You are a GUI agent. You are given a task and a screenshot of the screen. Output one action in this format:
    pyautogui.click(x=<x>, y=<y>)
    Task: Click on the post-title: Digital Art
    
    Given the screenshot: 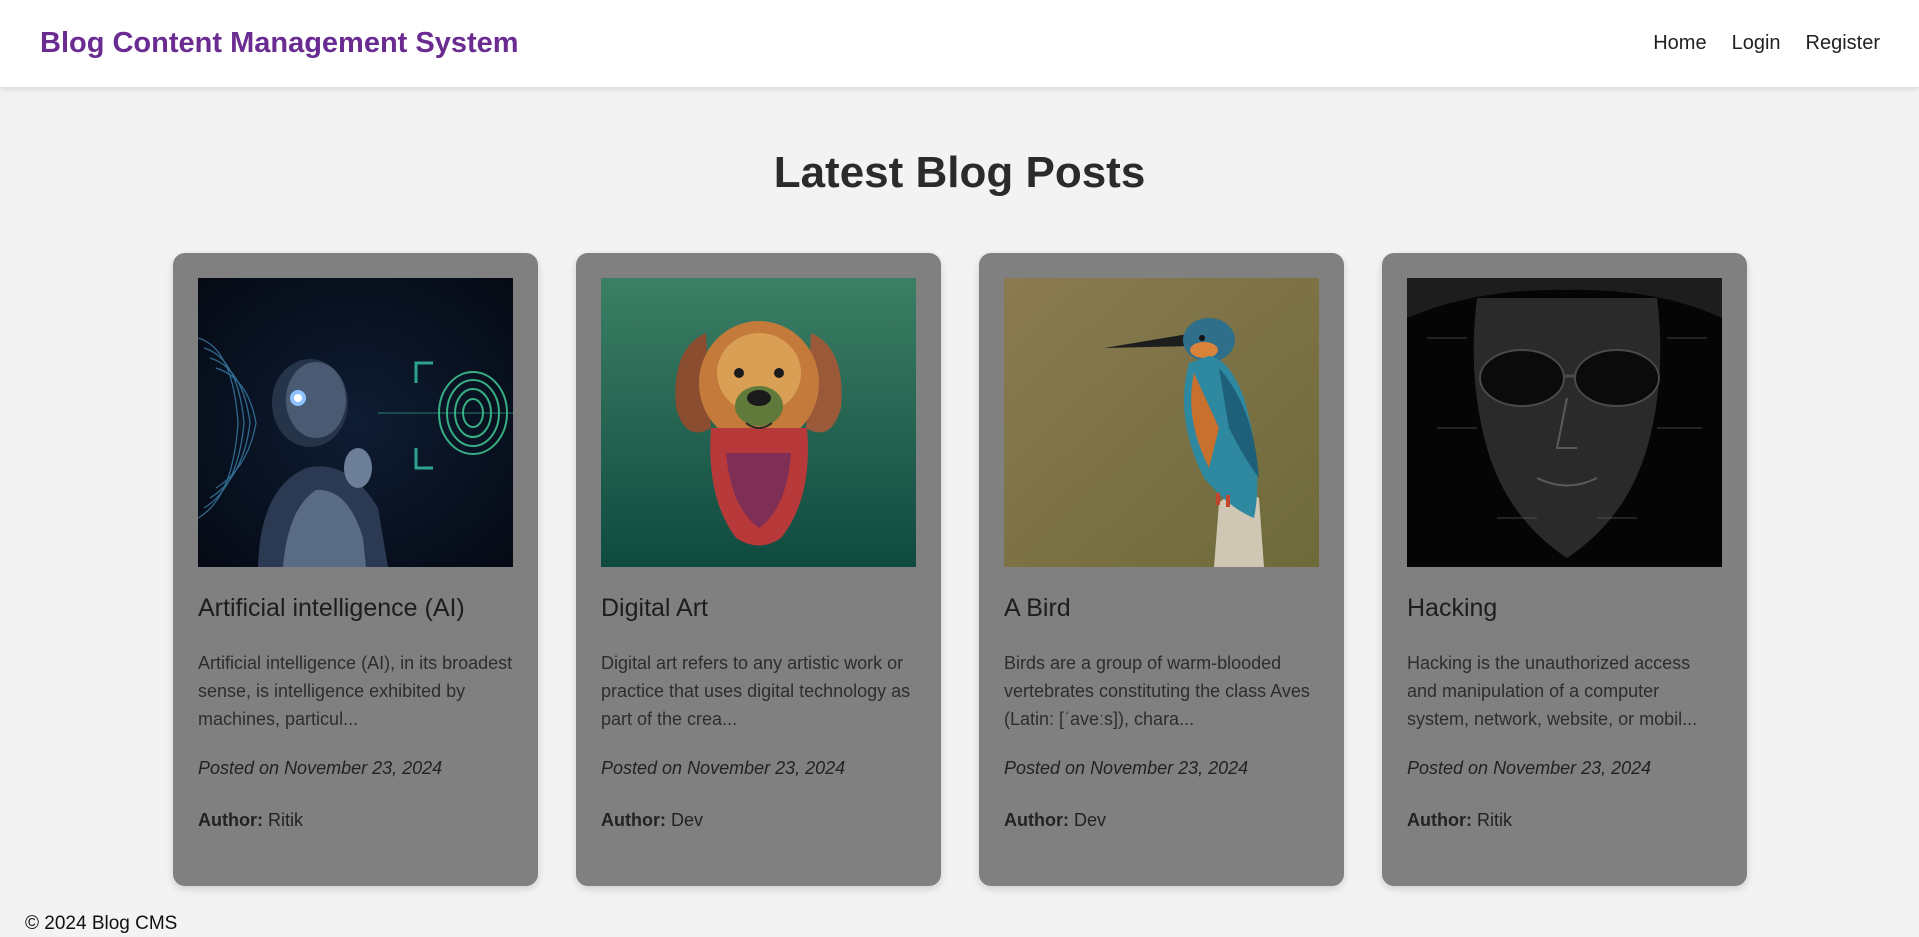 What is the action you would take?
    pyautogui.click(x=758, y=608)
    